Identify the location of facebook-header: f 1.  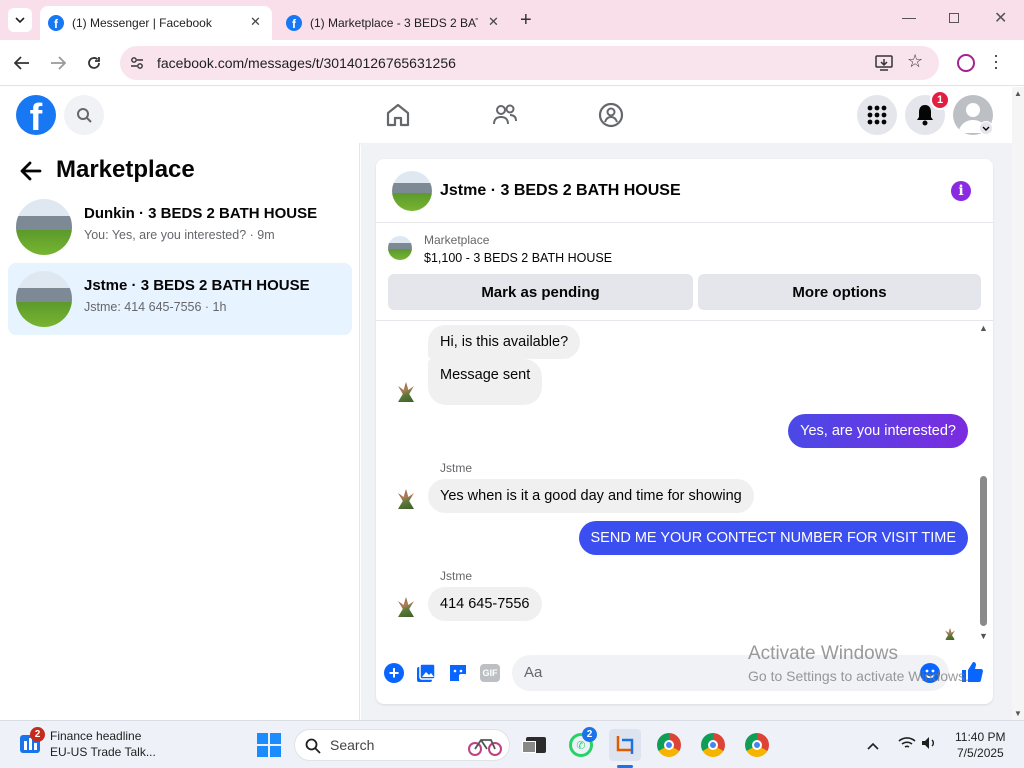
(506, 115).